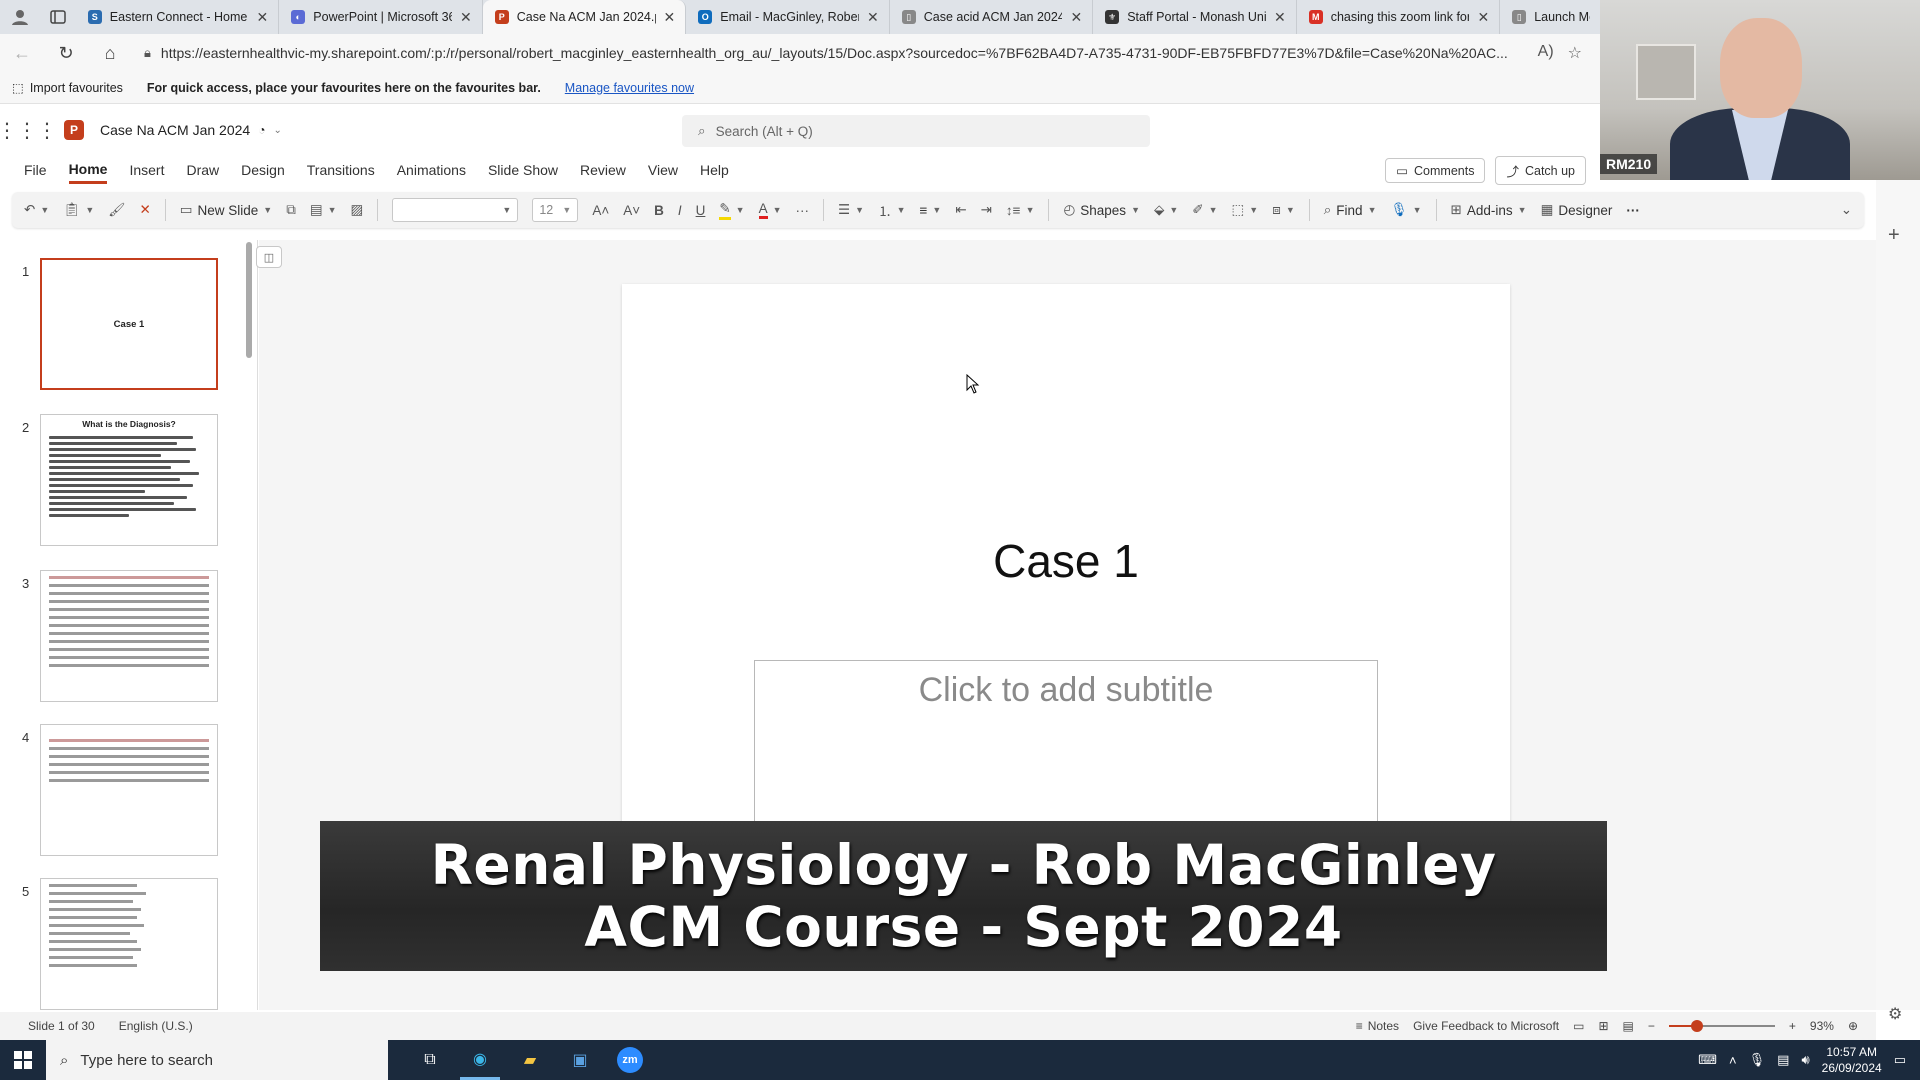 This screenshot has width=1920, height=1080. Describe the element at coordinates (146, 170) in the screenshot. I see `tab-insert: Insert` at that location.